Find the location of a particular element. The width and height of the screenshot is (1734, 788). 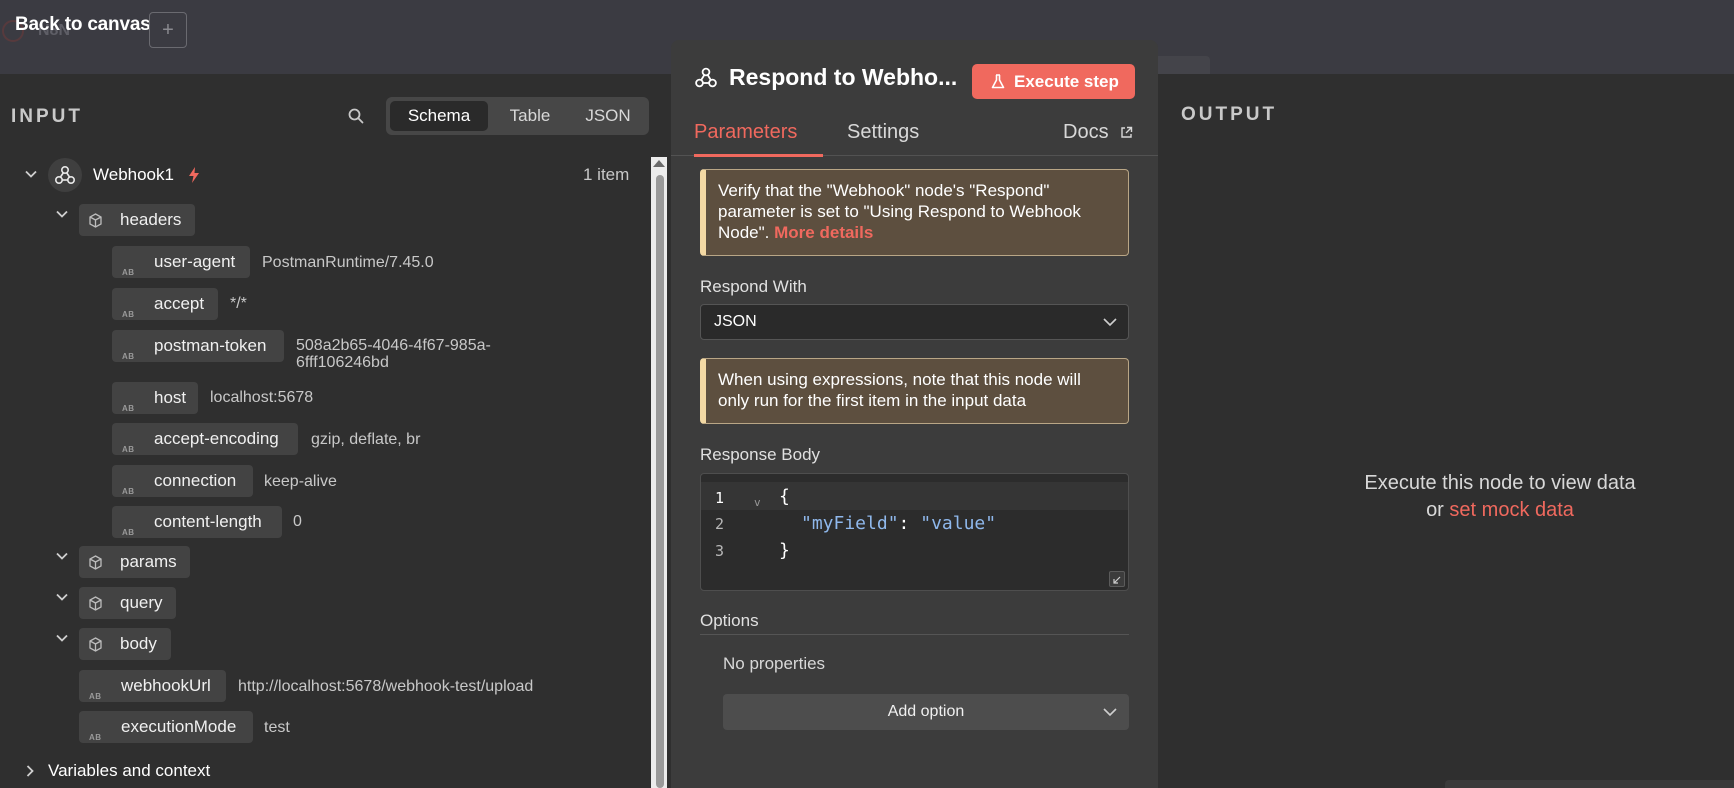

json-value: "value" is located at coordinates (958, 523).